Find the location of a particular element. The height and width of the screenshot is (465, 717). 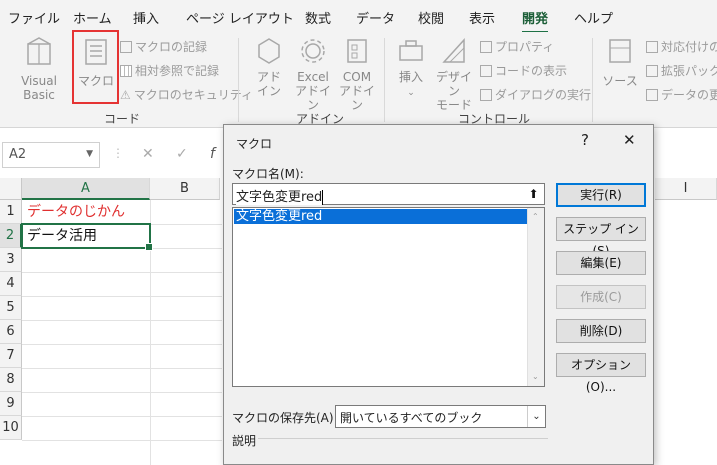

view-code-label: コードの表示 is located at coordinates (531, 71).